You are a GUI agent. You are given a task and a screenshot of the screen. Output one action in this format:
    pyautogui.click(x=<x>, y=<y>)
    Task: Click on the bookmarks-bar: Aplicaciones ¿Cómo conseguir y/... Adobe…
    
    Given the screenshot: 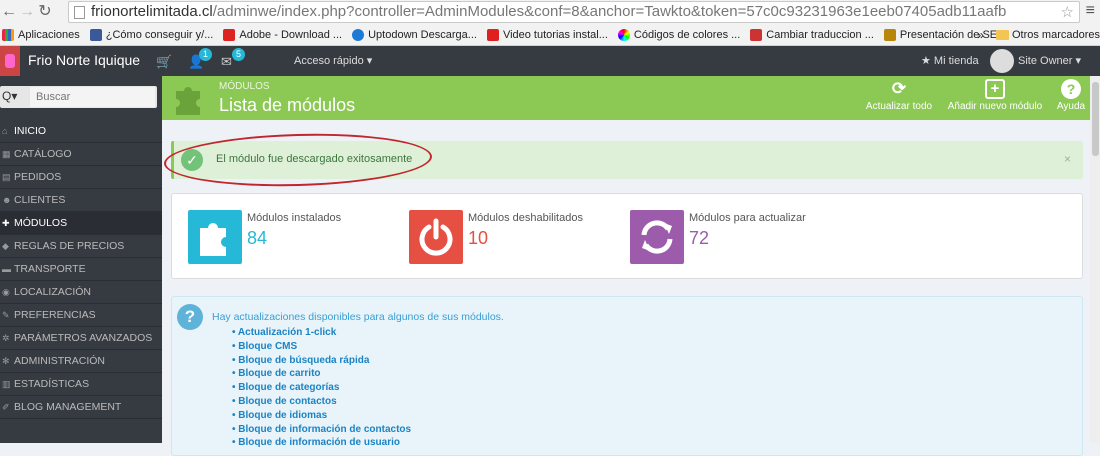 What is the action you would take?
    pyautogui.click(x=550, y=35)
    